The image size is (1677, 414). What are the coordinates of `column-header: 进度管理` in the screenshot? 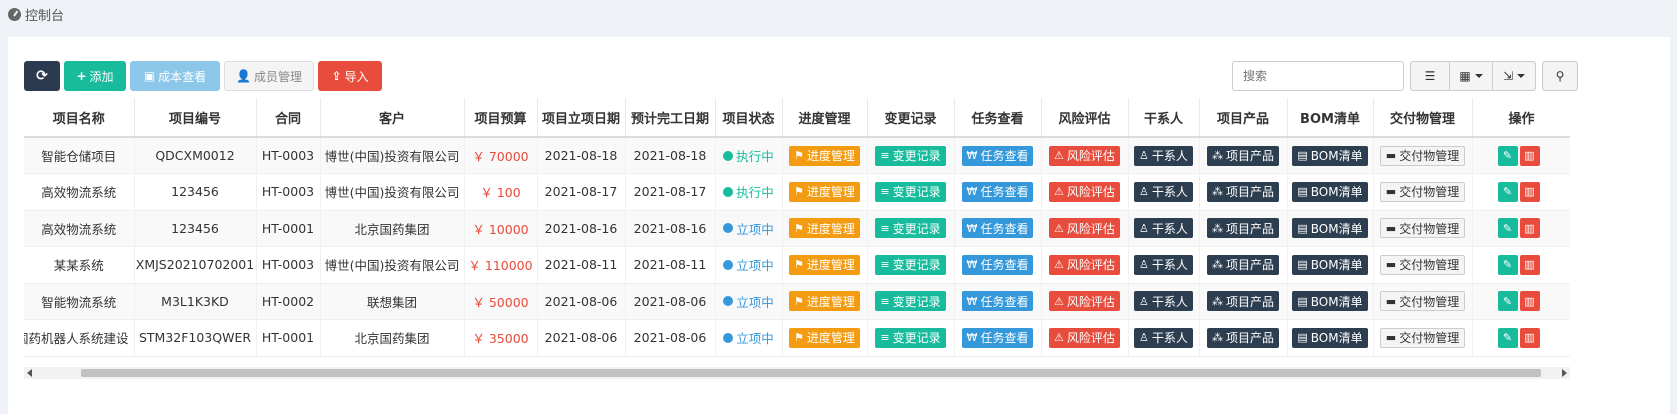 It's located at (825, 118).